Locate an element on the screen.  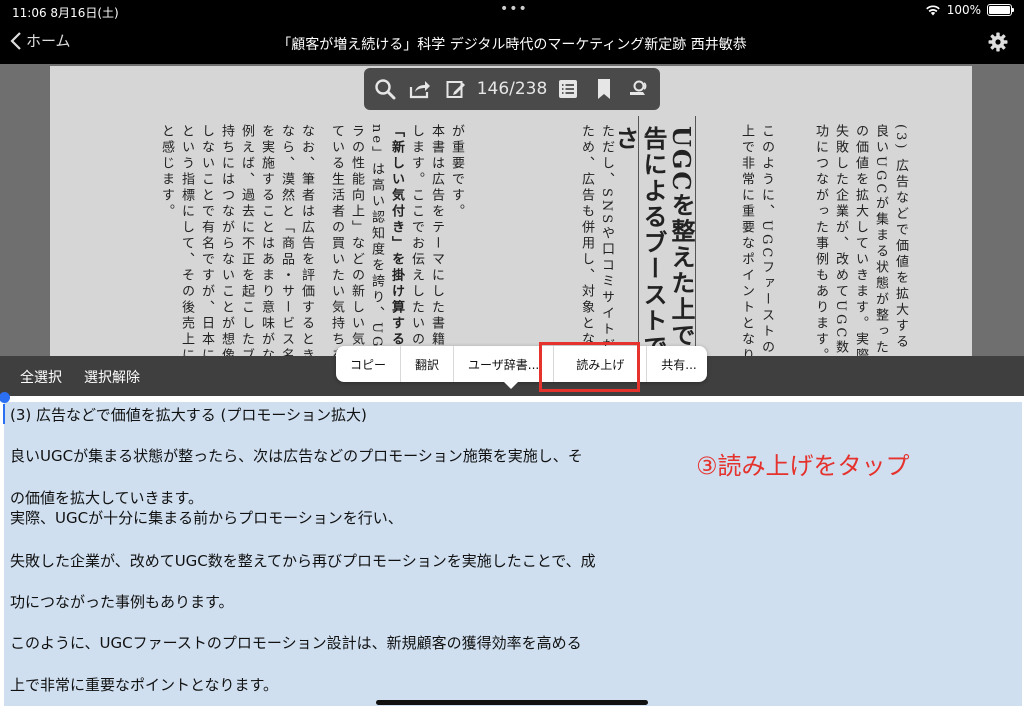
page-column: 良いUGCが集まる状態が整ったら、 is located at coordinates (880, 240).